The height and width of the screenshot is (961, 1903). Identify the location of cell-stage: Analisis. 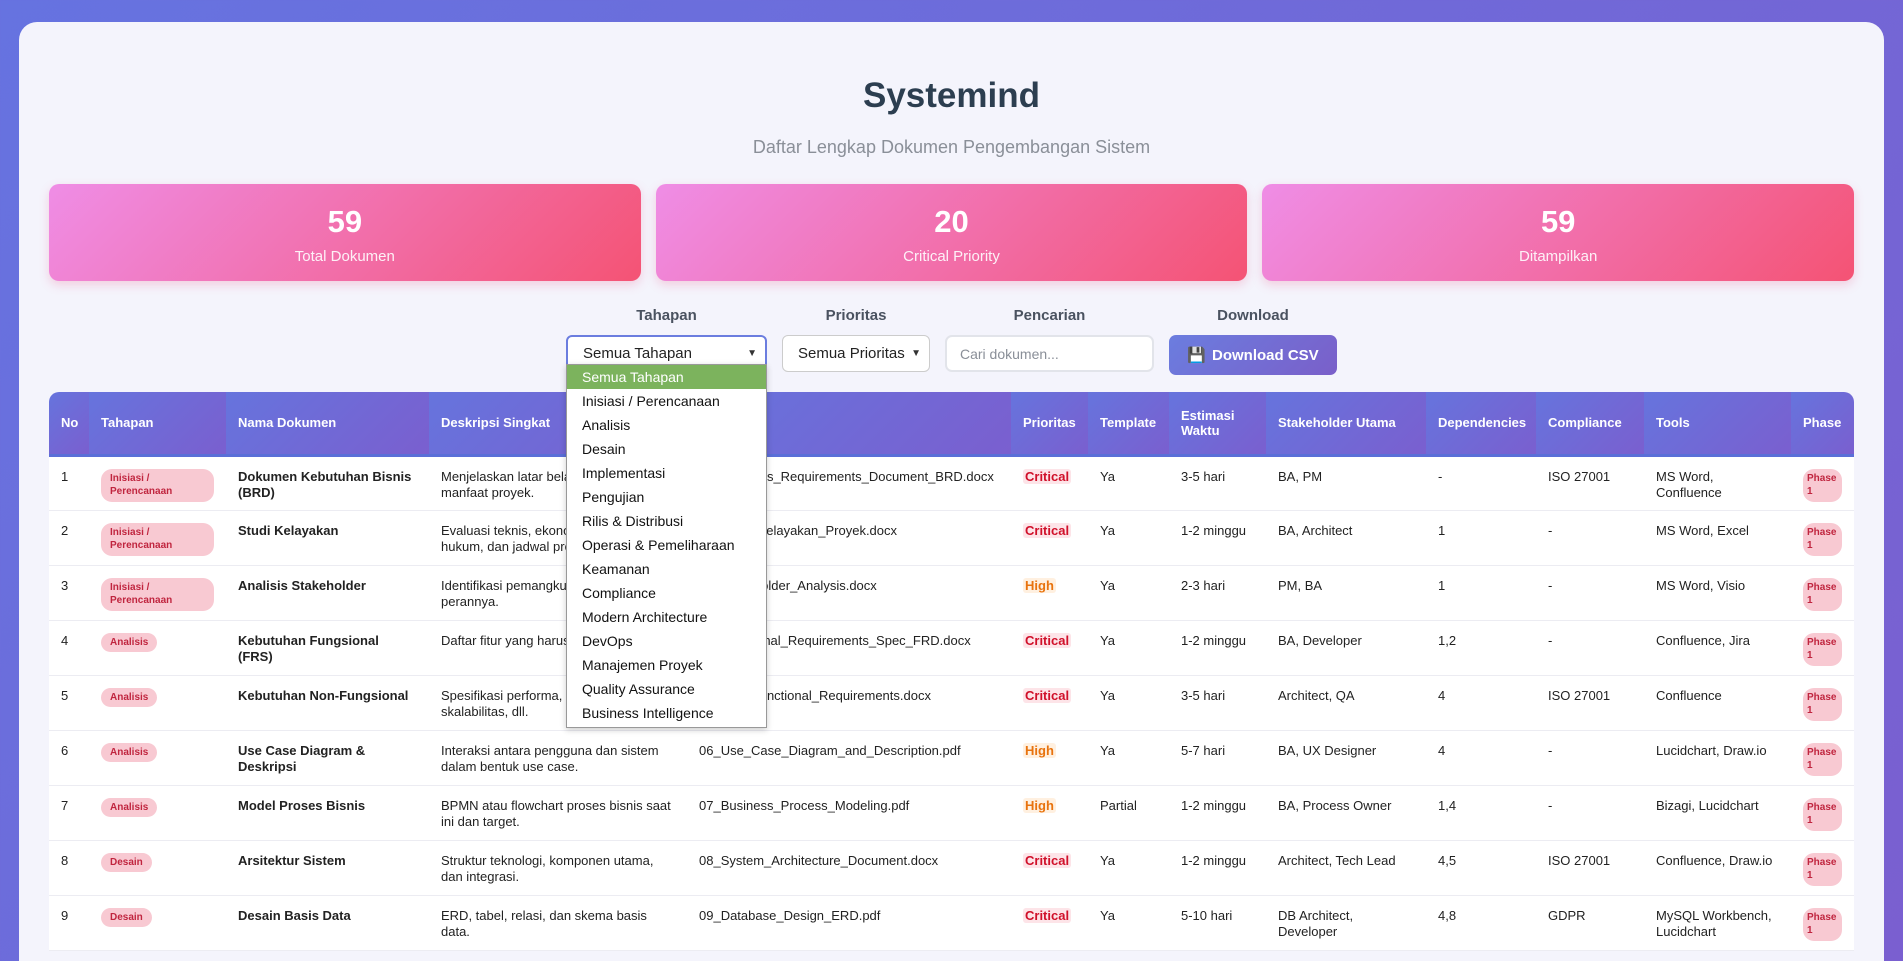
(157, 813).